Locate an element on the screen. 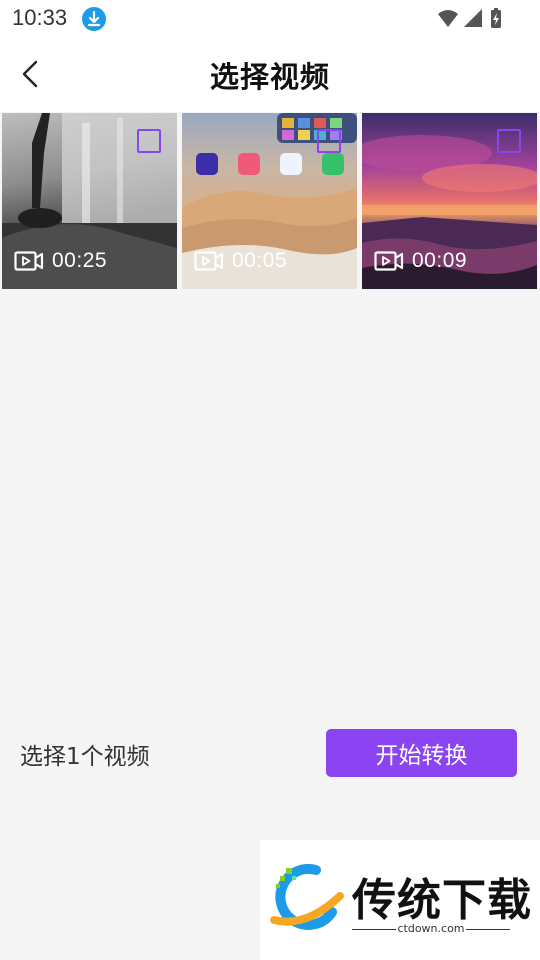 The height and width of the screenshot is (960, 540). signal-icon is located at coordinates (473, 18).